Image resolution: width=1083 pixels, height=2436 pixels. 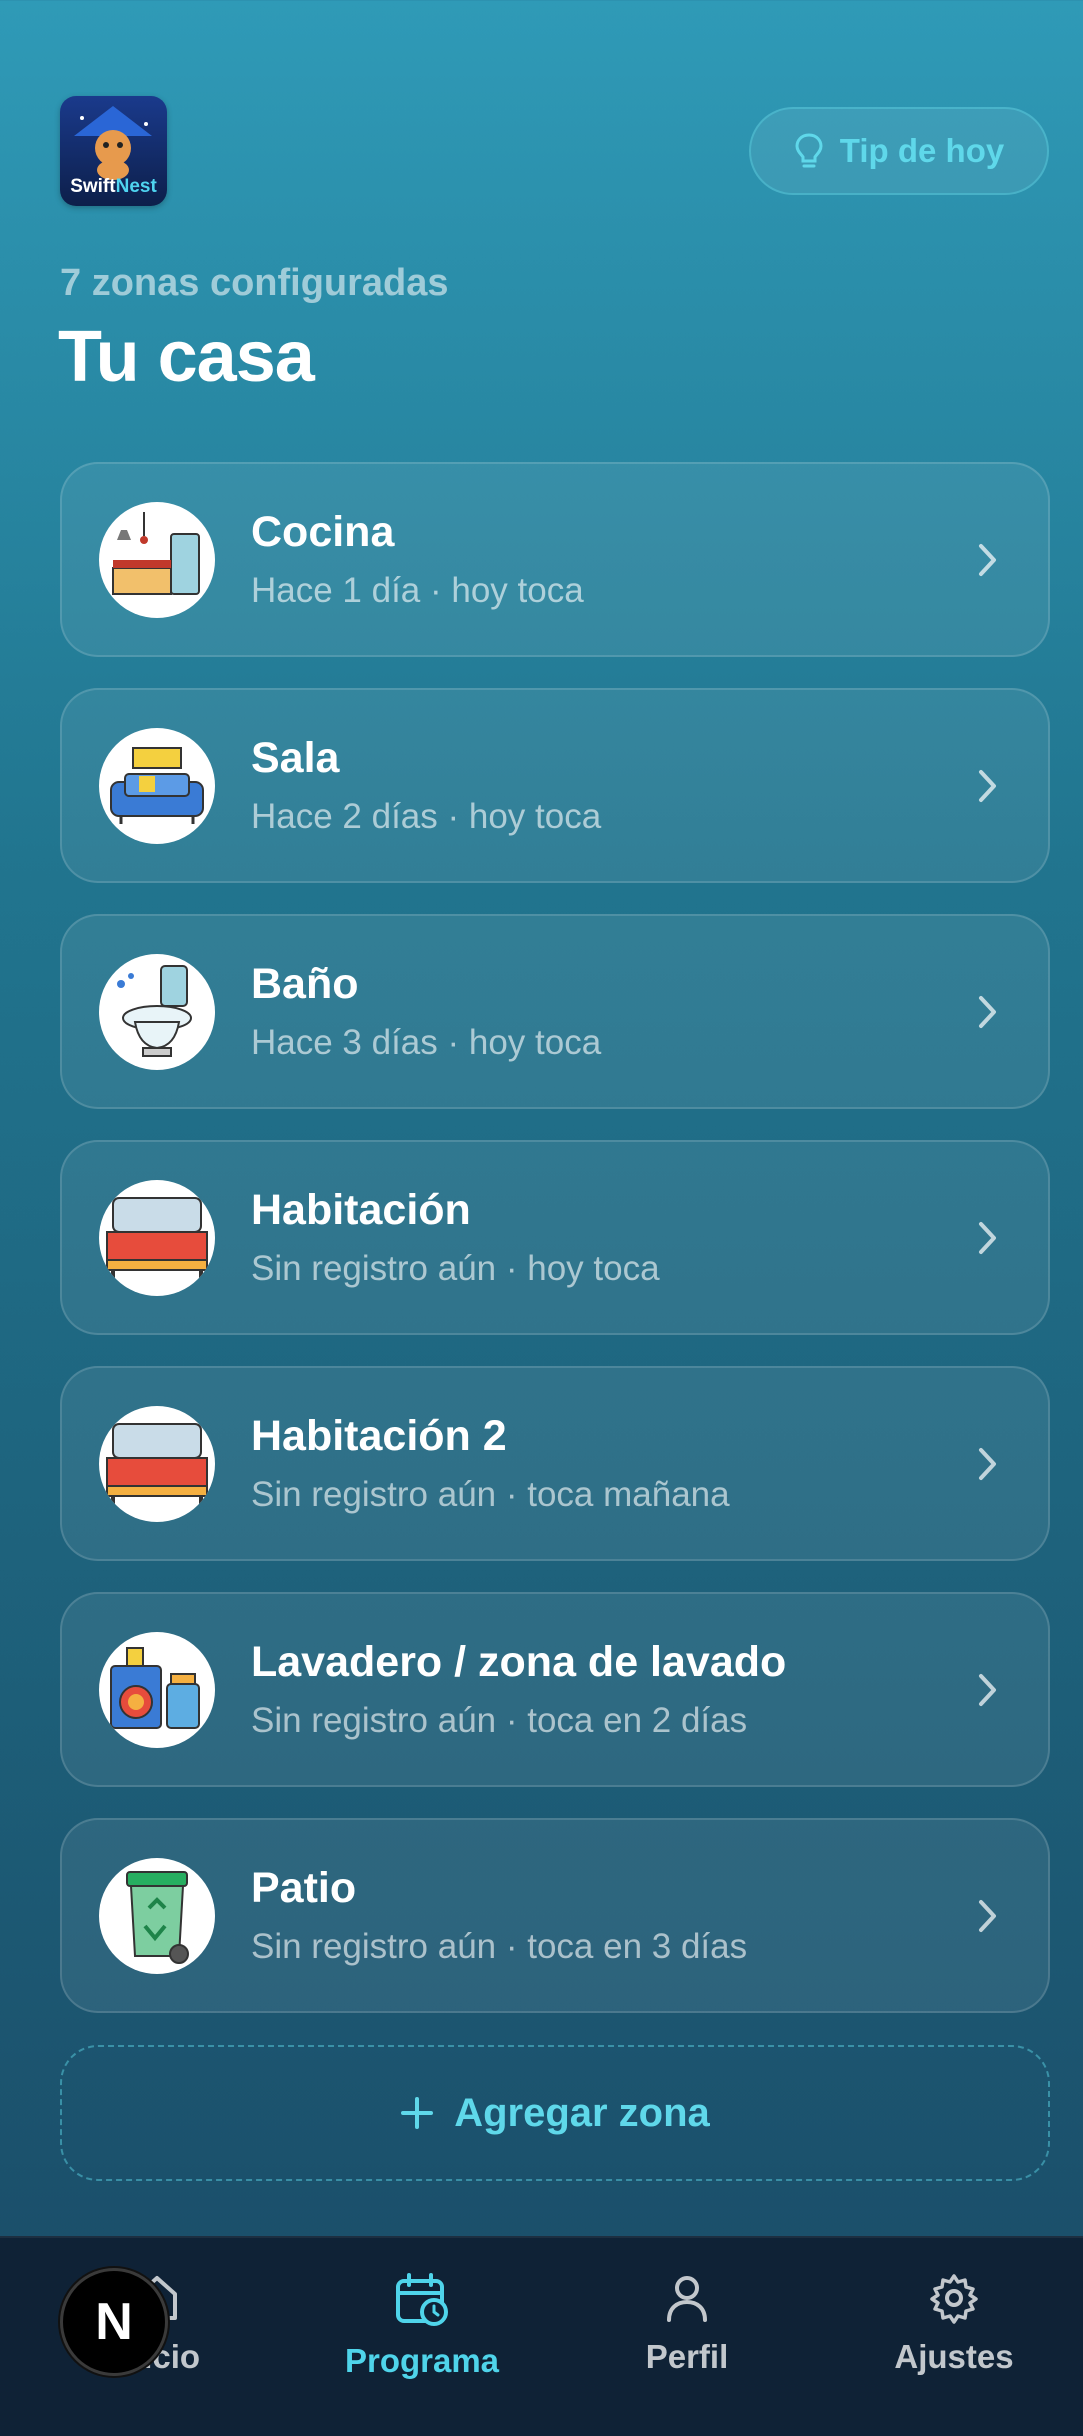 I want to click on page-title: Tu casa, so click(x=186, y=357).